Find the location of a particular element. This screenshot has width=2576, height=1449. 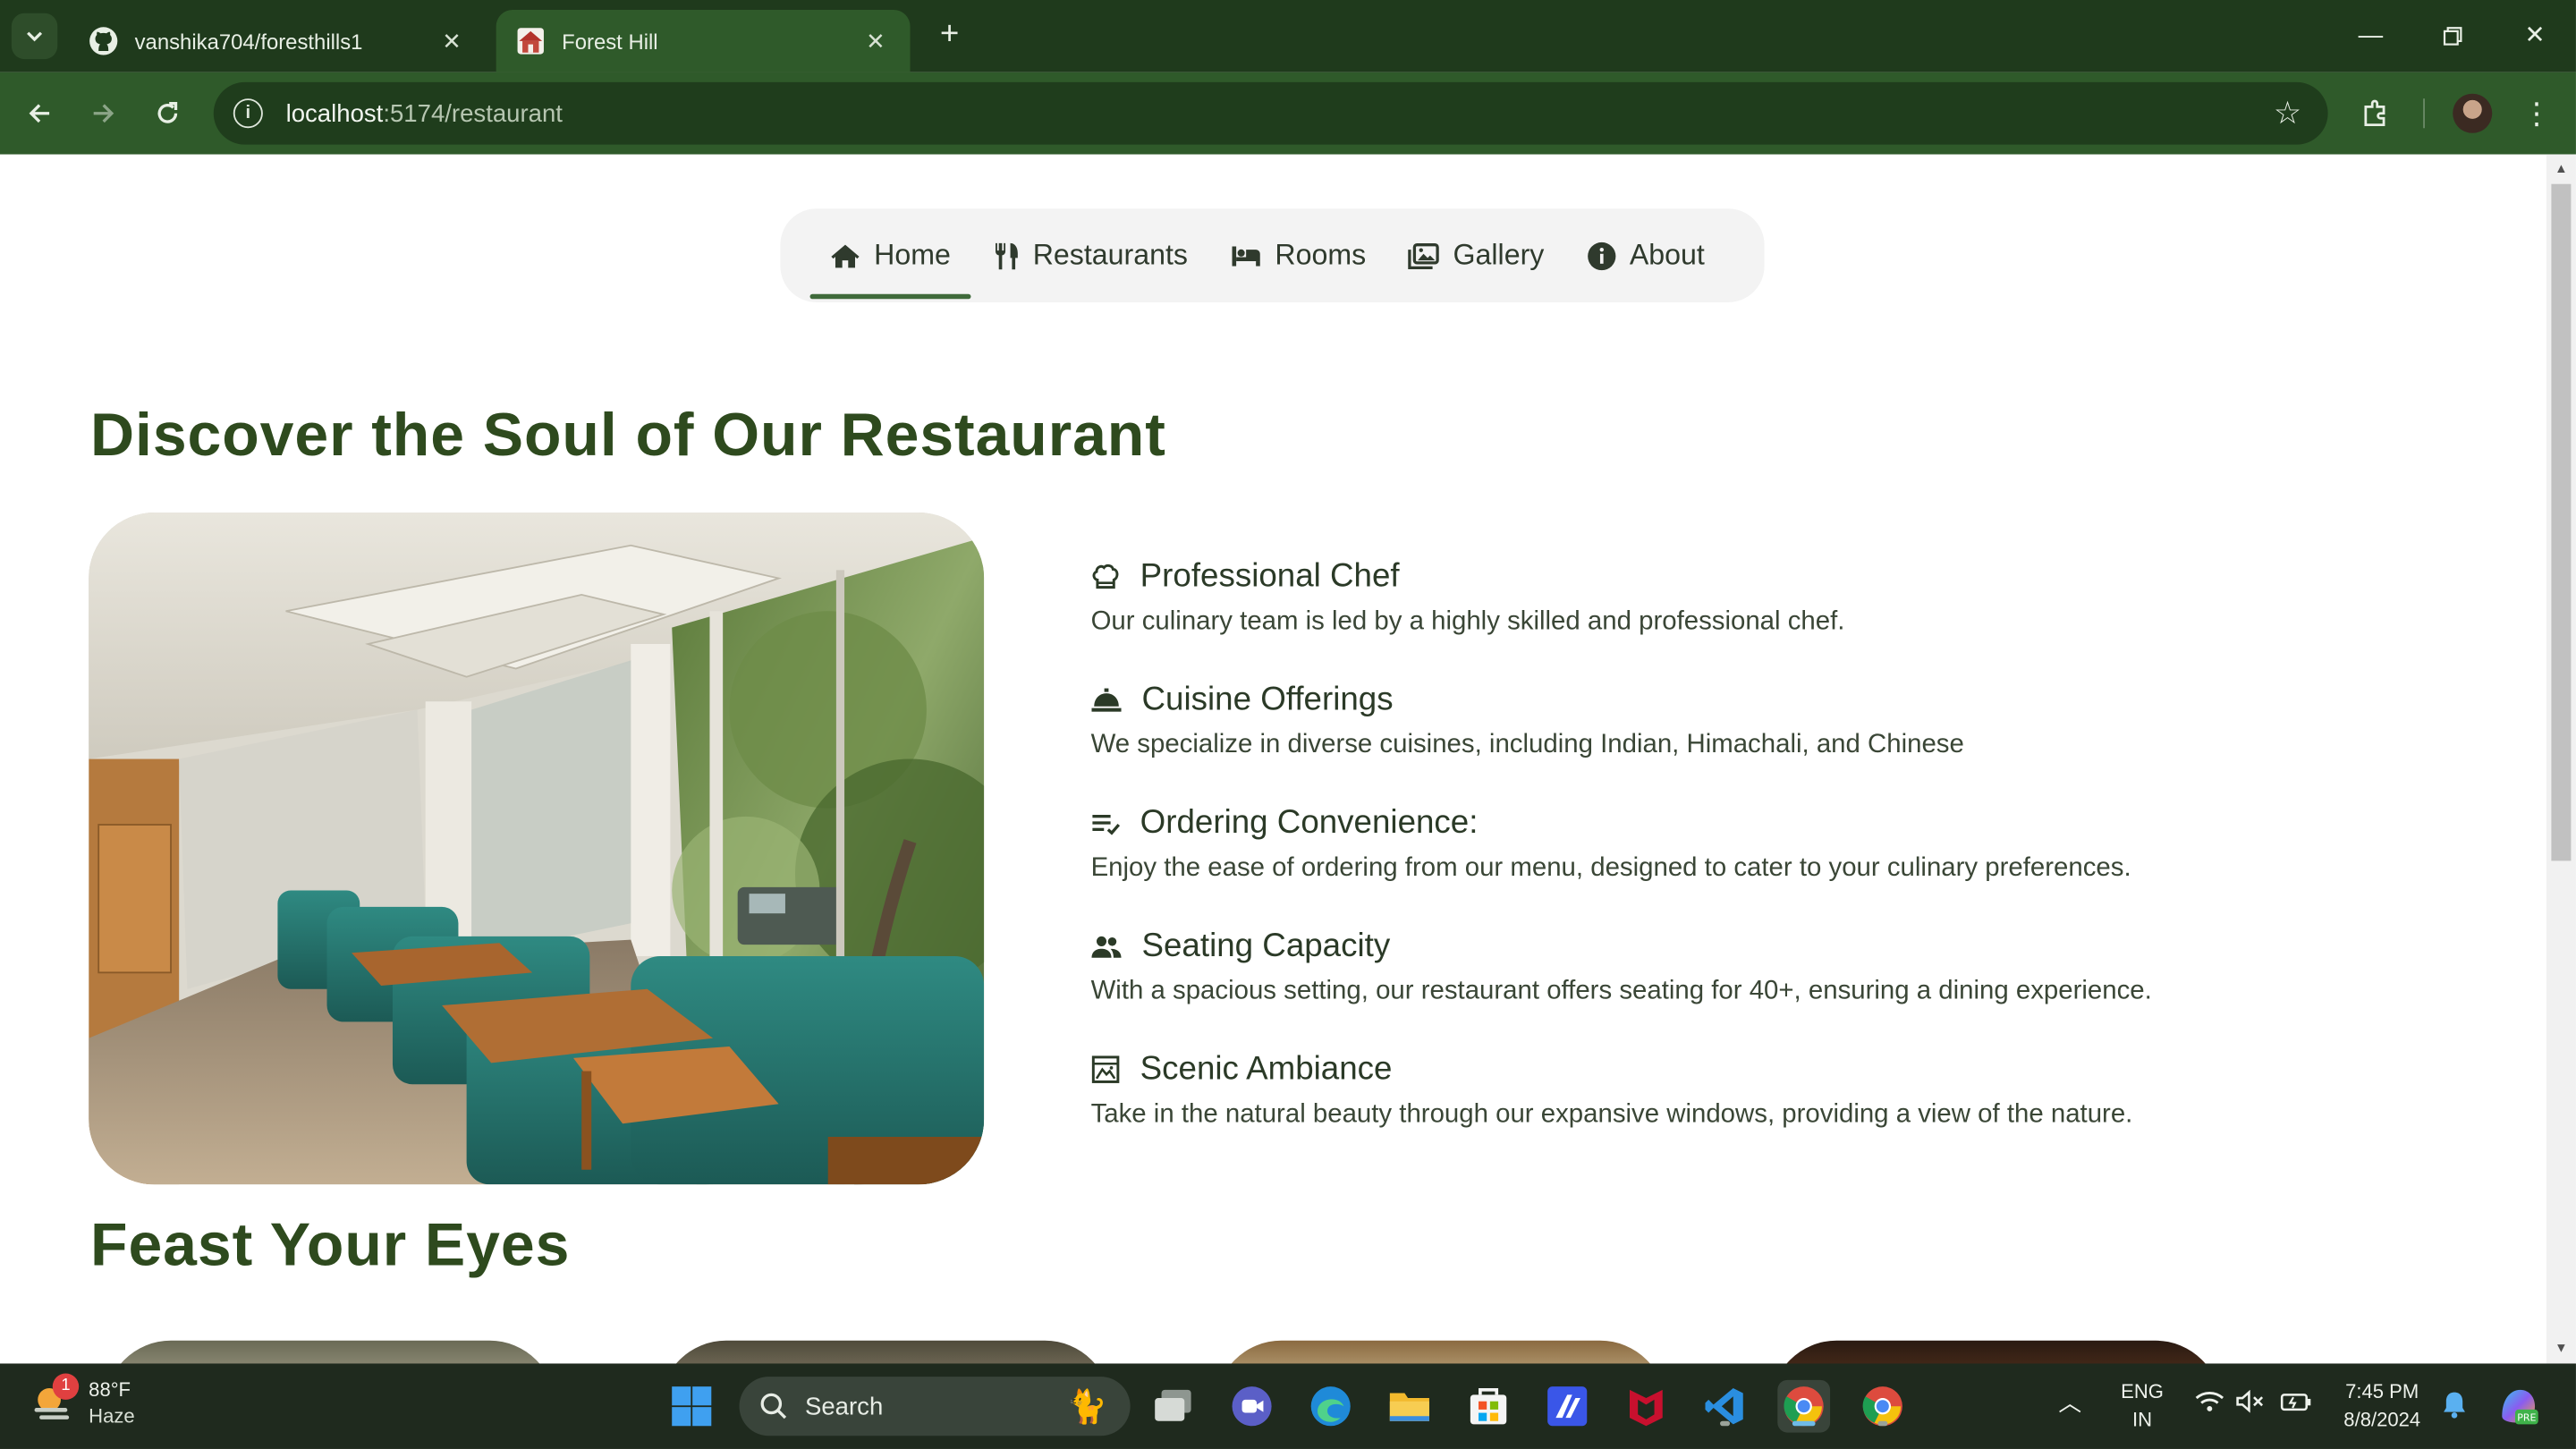

images-icon is located at coordinates (1424, 255).